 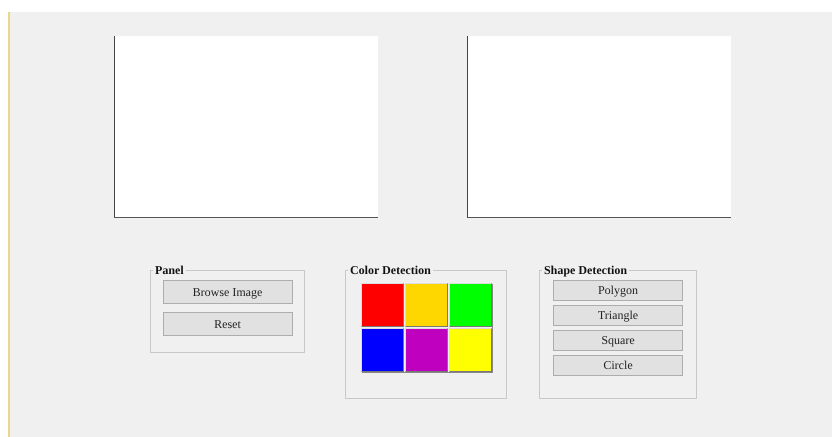 I want to click on group-title: Shape Detection, so click(x=585, y=270).